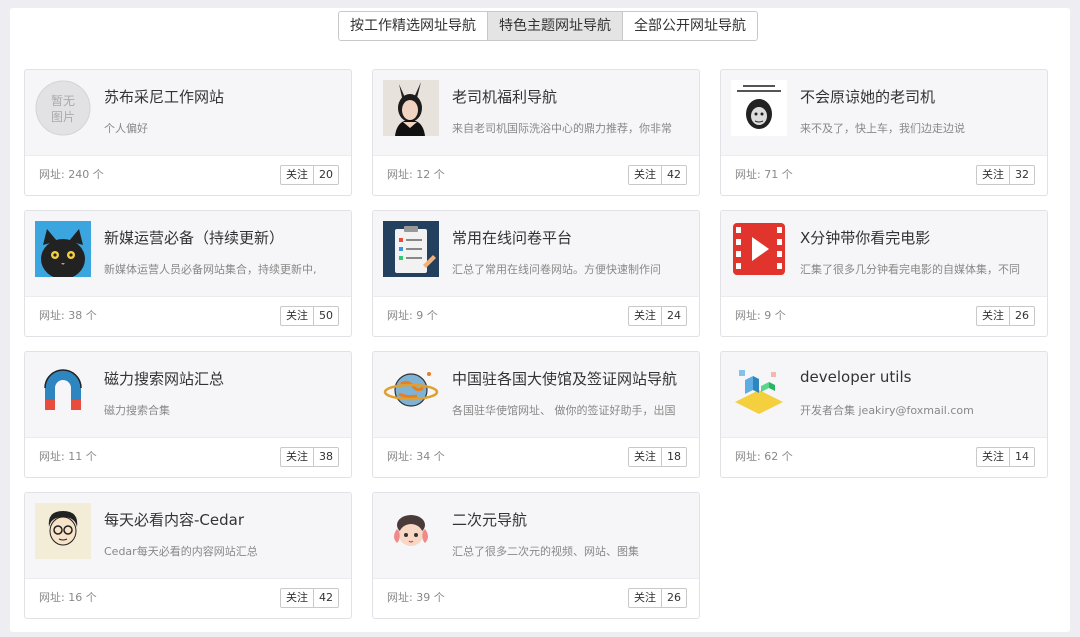 This screenshot has height=637, width=1080. Describe the element at coordinates (326, 456) in the screenshot. I see `follow-count: 38` at that location.